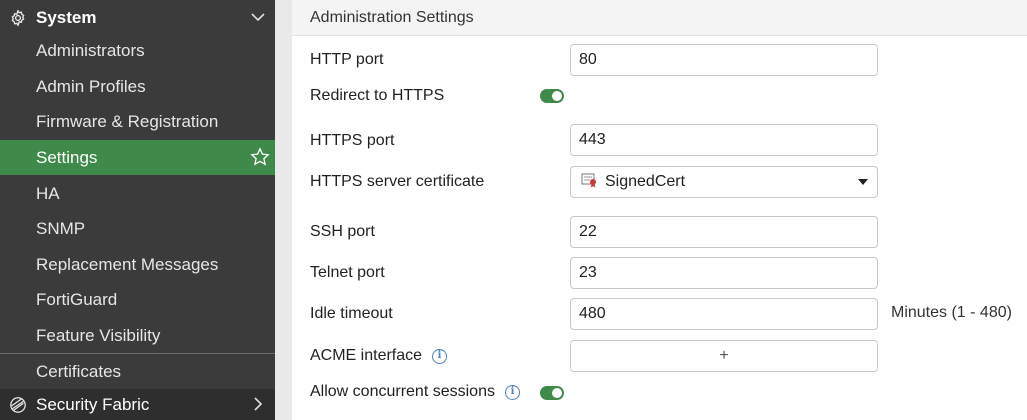 This screenshot has width=1027, height=420. I want to click on caret-down-icon, so click(863, 182).